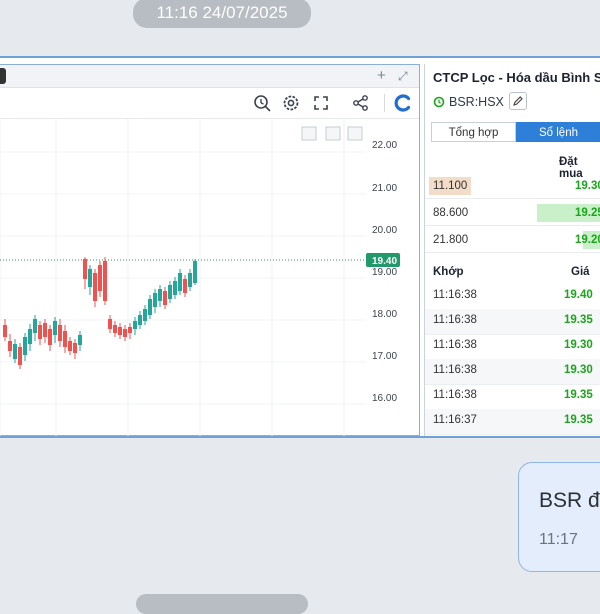  Describe the element at coordinates (384, 261) in the screenshot. I see `last-price-tag-text: 19.40` at that location.